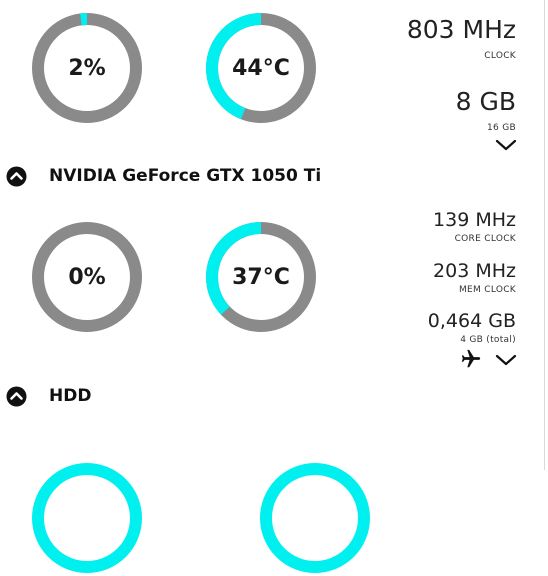 The image size is (548, 576). I want to click on cpu-clock-value: 803 MHz, so click(461, 29).